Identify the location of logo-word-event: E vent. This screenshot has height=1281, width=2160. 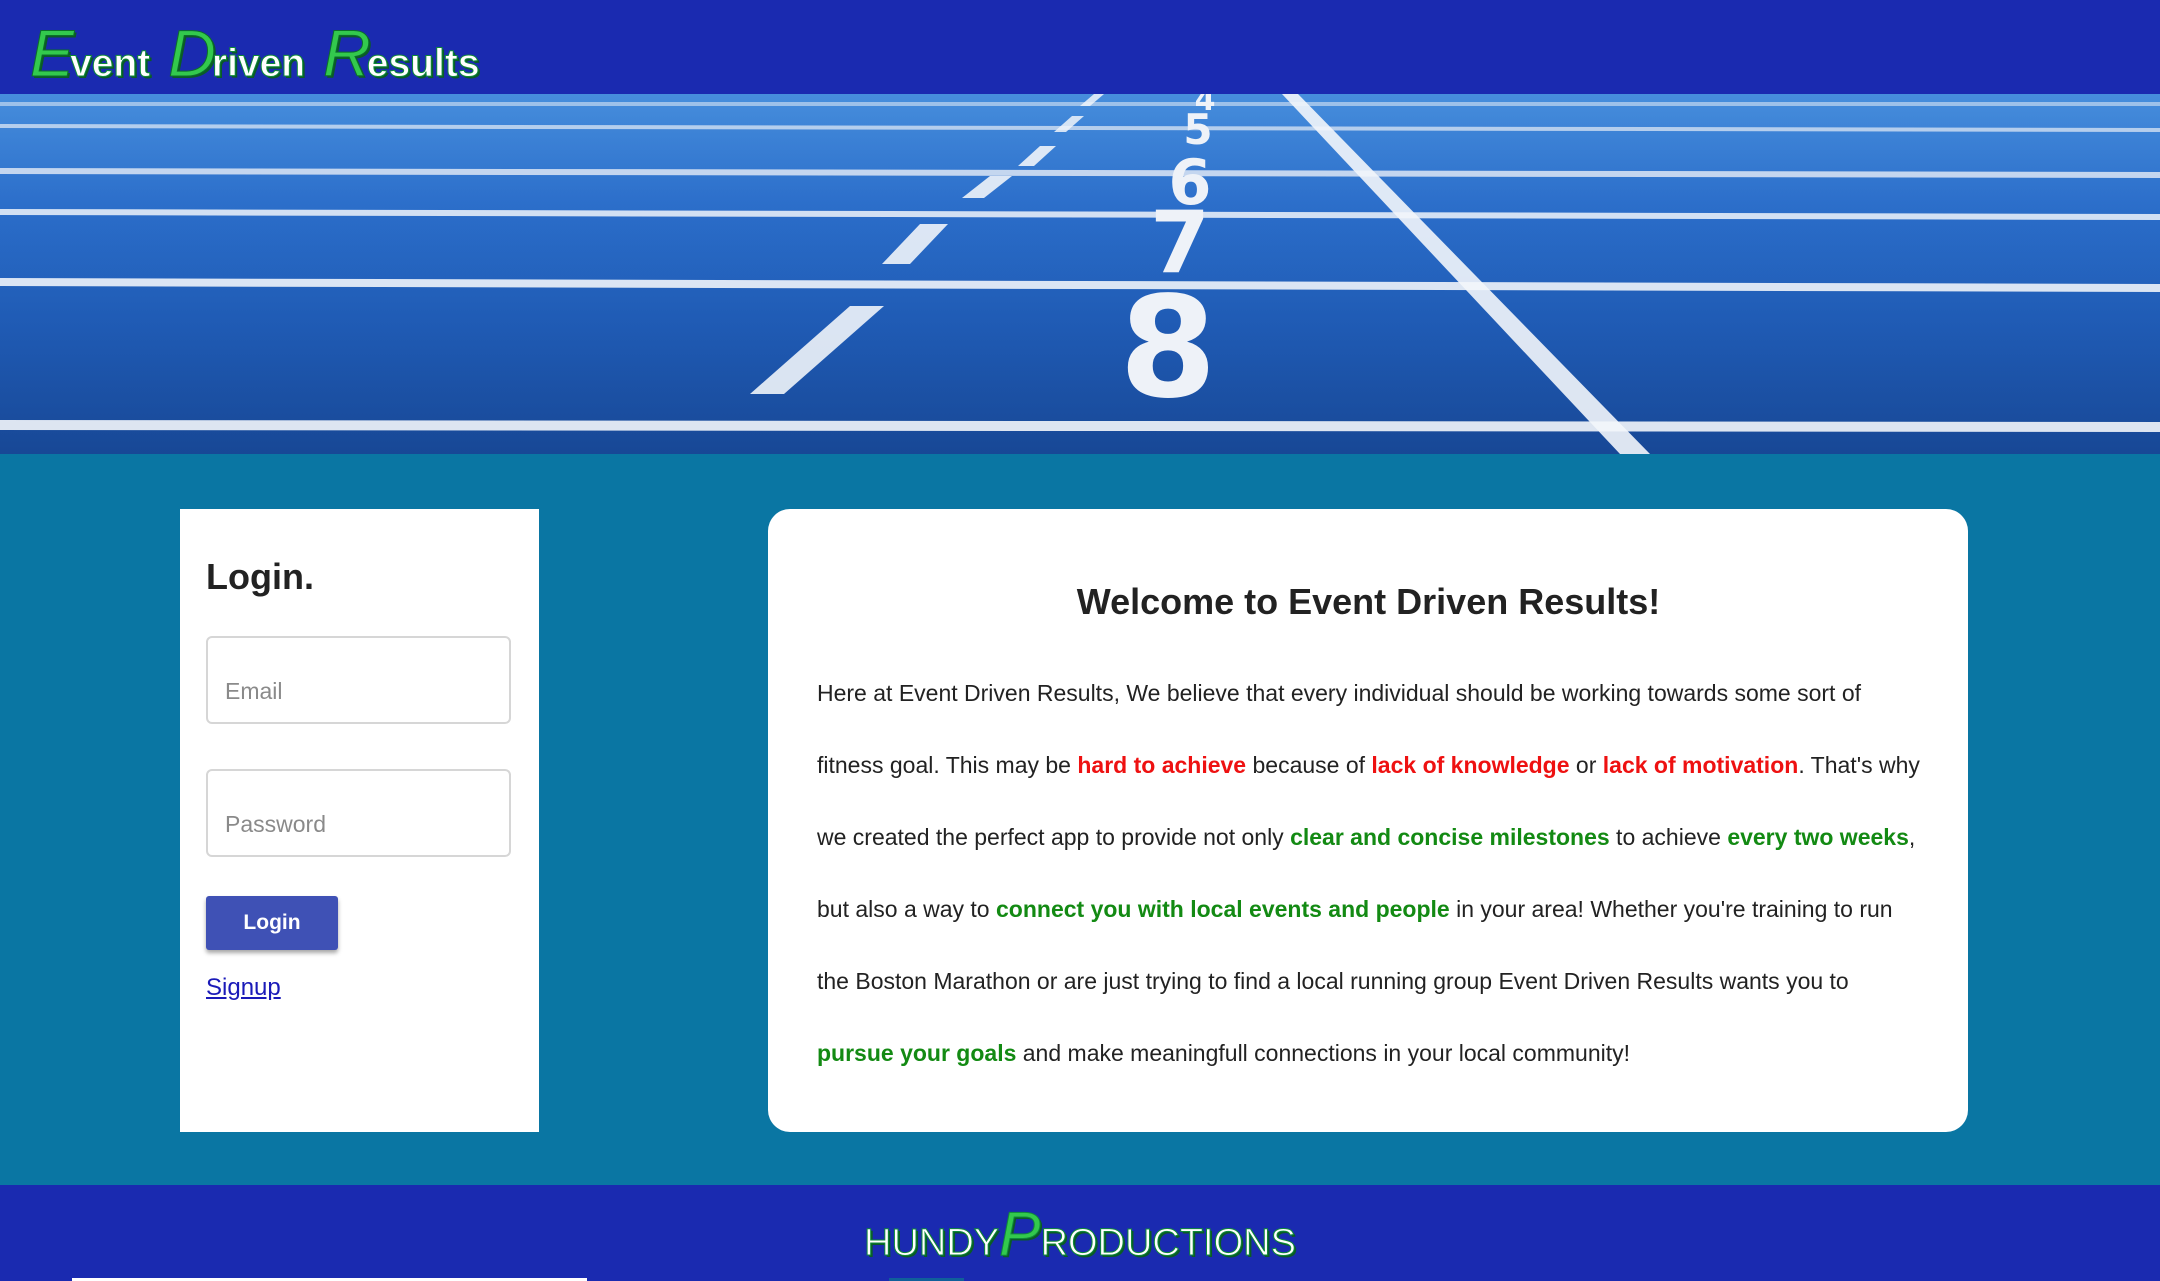
(90, 53).